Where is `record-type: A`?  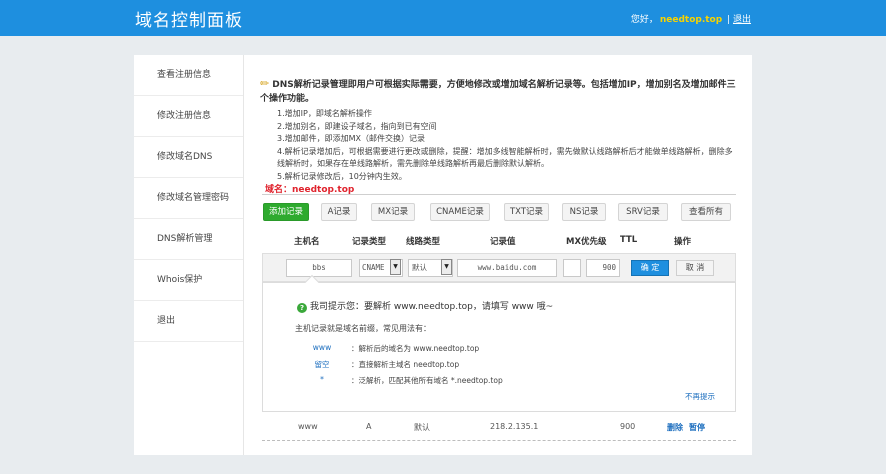
record-type: A is located at coordinates (369, 426).